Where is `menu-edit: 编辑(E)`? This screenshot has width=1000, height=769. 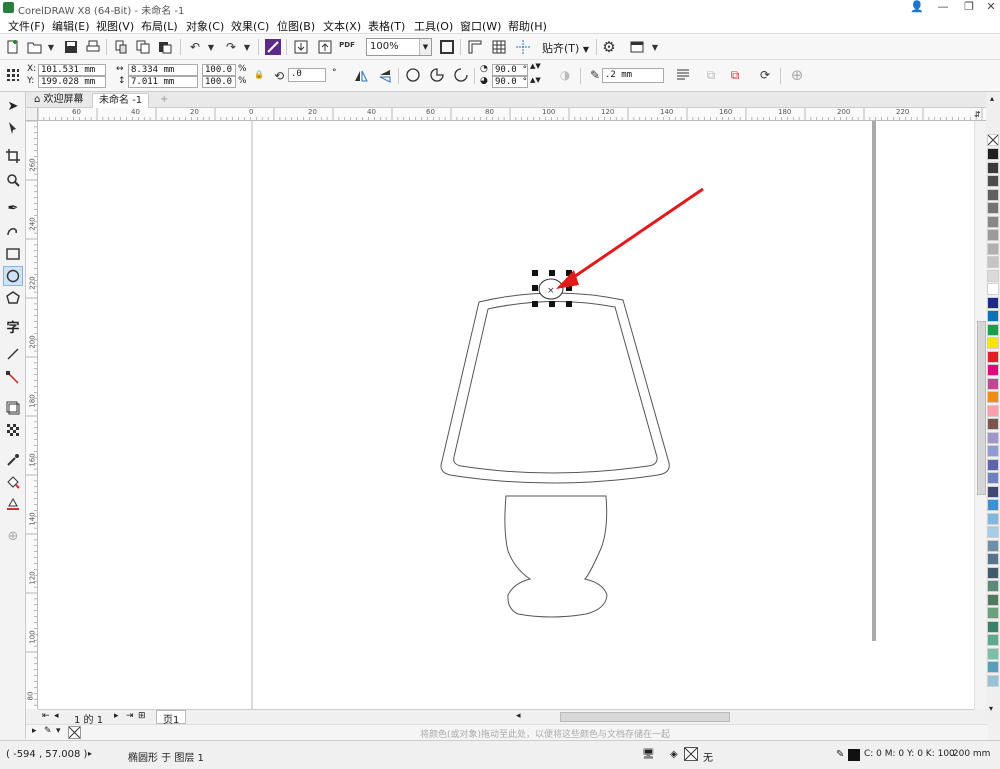 menu-edit: 编辑(E) is located at coordinates (71, 26).